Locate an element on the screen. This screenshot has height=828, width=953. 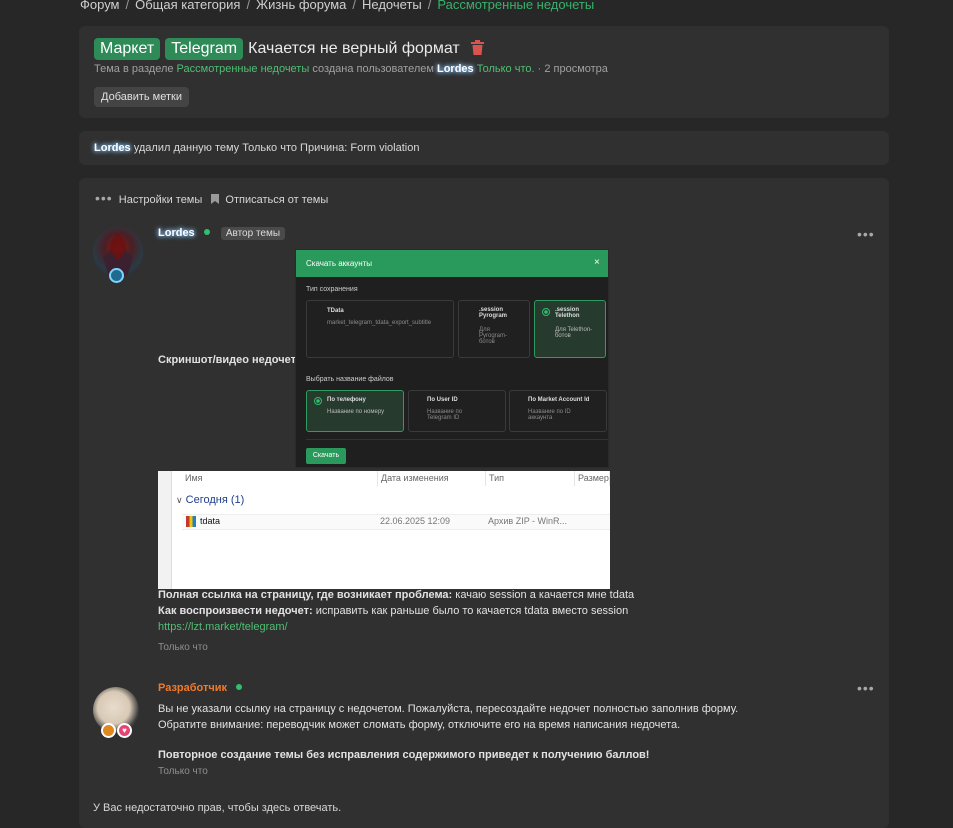
developer-avatar is located at coordinates (116, 710).